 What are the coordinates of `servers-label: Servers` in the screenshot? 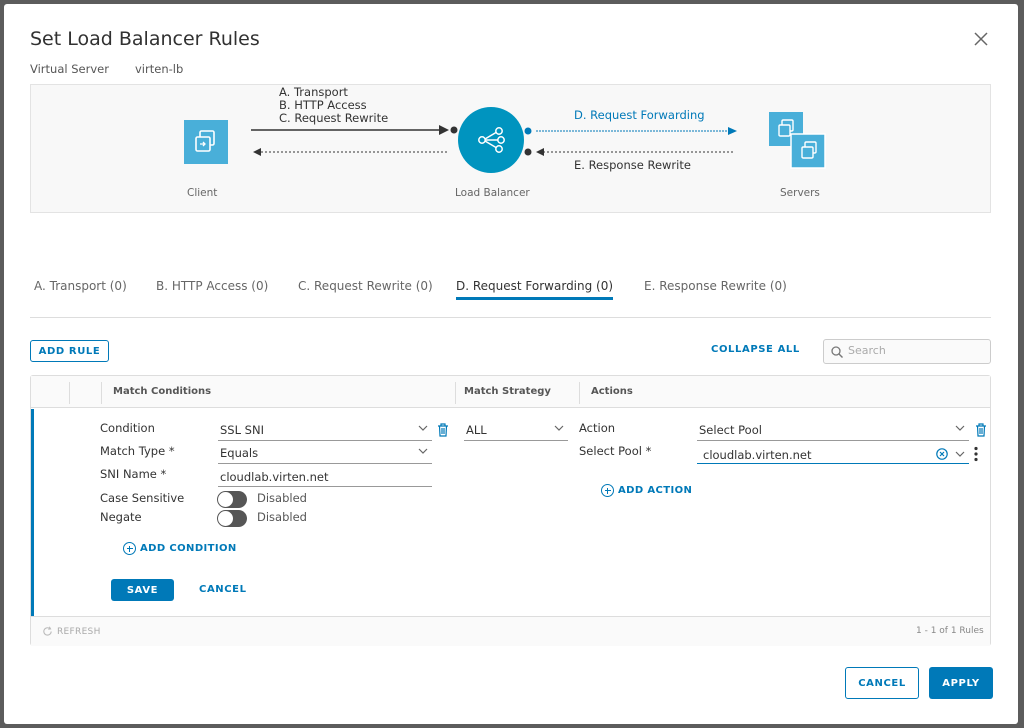 It's located at (800, 193).